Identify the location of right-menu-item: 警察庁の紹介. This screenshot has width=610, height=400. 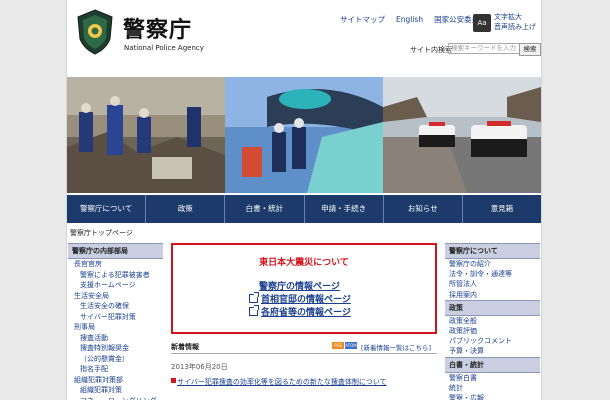
(492, 264).